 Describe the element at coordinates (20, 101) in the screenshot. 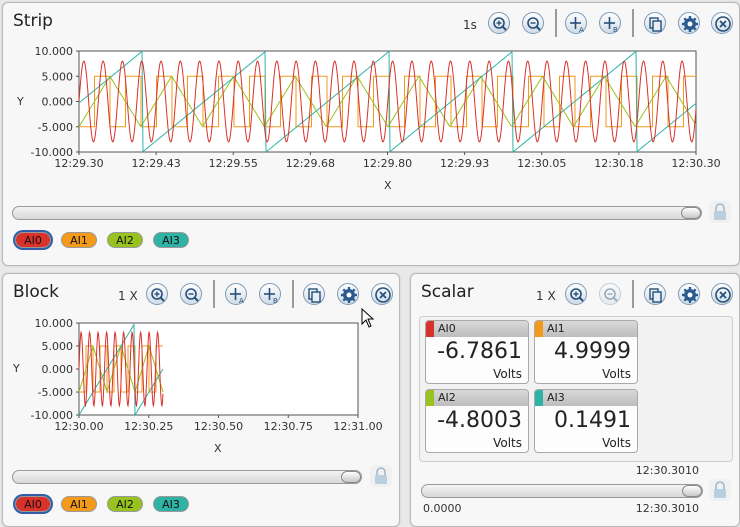

I see `strip-y-axis-label: Y` at that location.